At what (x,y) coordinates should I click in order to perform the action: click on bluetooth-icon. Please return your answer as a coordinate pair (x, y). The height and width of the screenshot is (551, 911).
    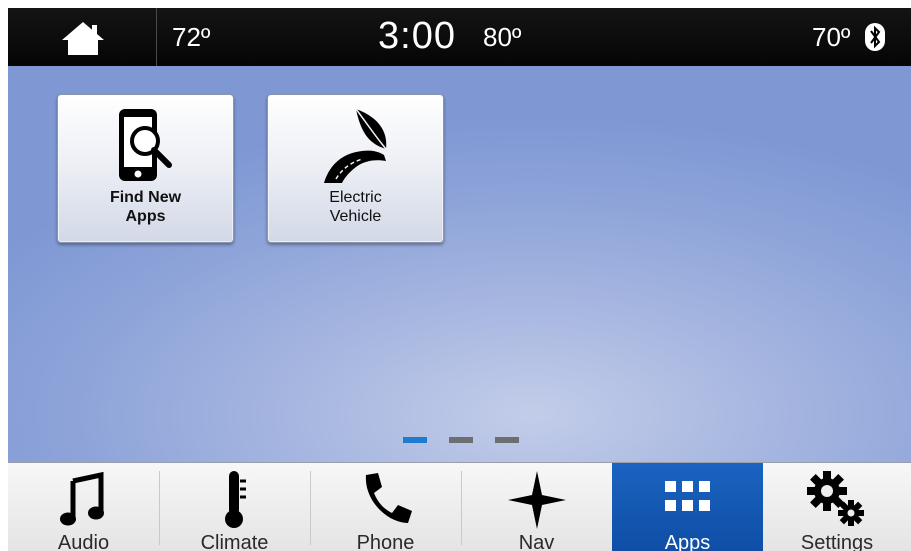
    Looking at the image, I should click on (875, 37).